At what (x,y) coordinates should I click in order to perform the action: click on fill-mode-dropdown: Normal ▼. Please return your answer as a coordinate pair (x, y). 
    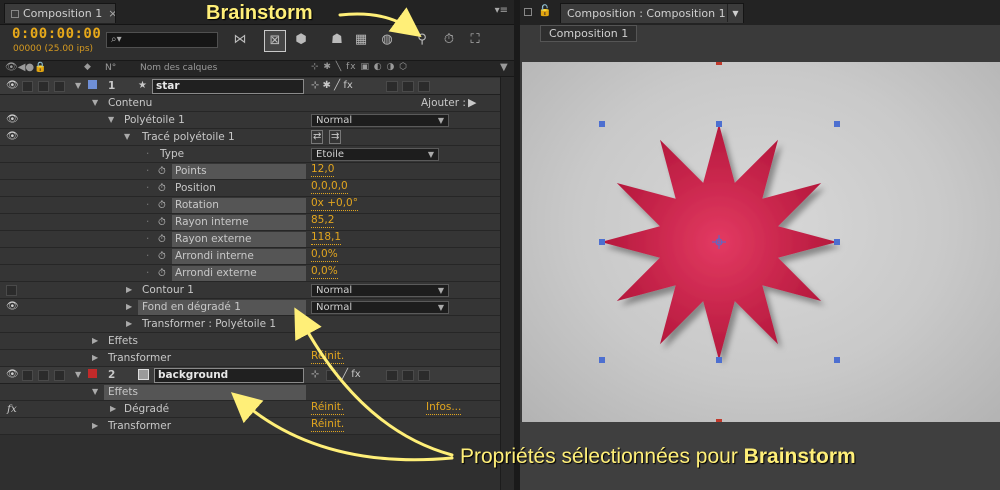
    Looking at the image, I should click on (380, 307).